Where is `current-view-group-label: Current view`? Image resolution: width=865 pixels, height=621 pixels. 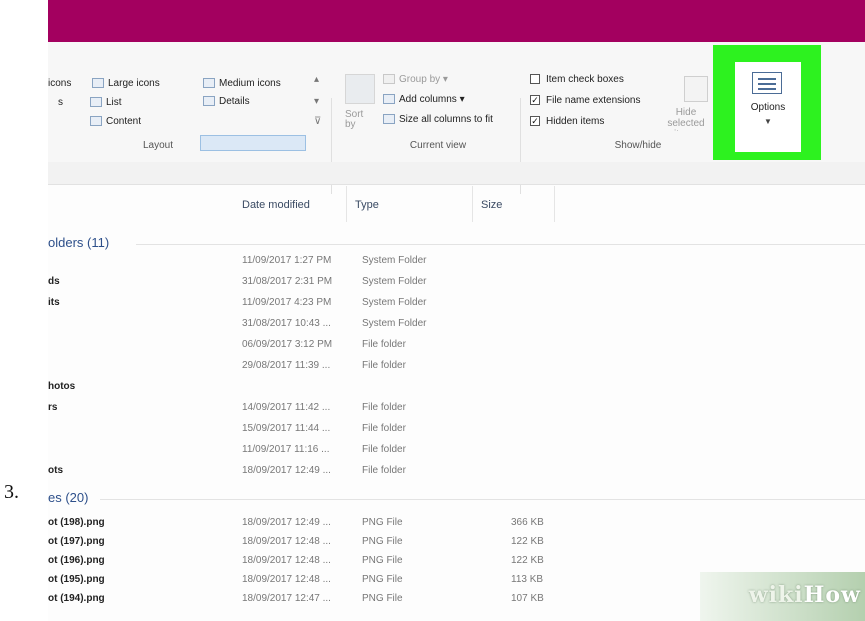 current-view-group-label: Current view is located at coordinates (438, 145).